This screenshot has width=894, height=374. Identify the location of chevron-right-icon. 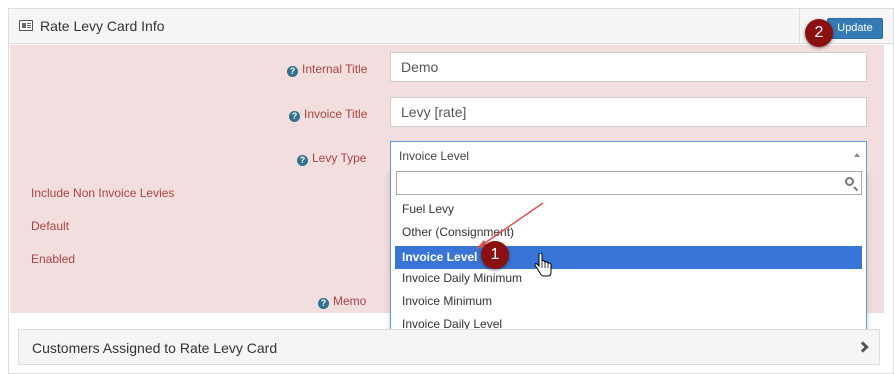
(863, 347).